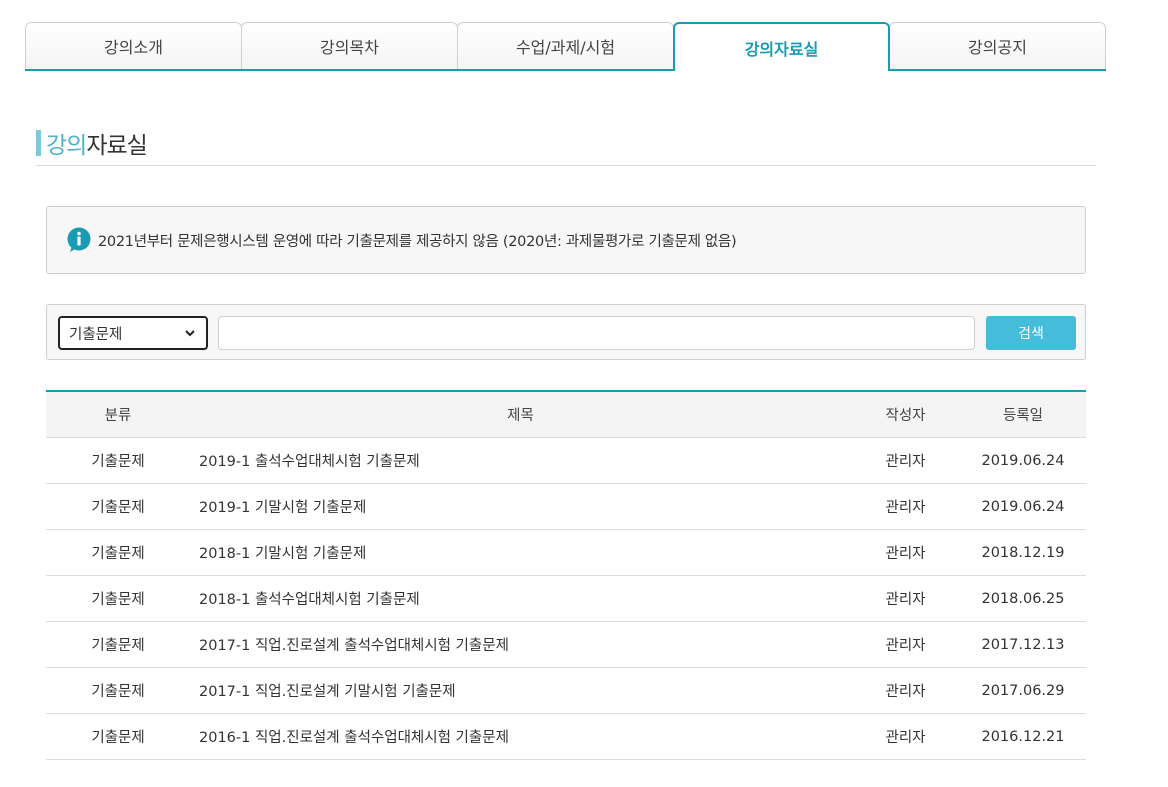 This screenshot has width=1168, height=787. I want to click on tab-class-assignment-exam: 수업/과제/시험, so click(565, 45).